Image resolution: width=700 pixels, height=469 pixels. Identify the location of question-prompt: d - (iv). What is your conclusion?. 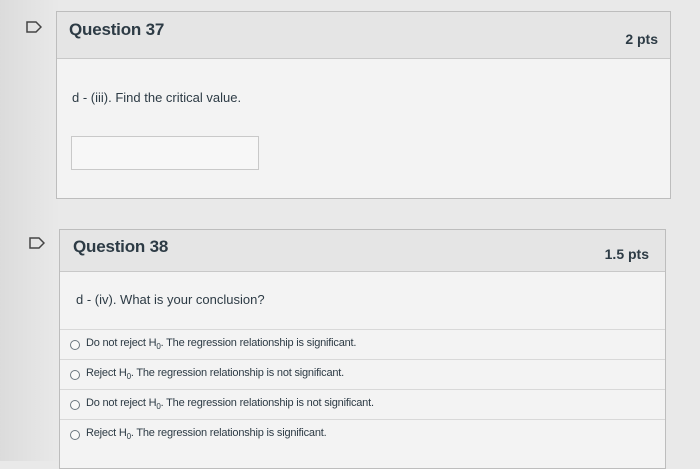
(170, 299).